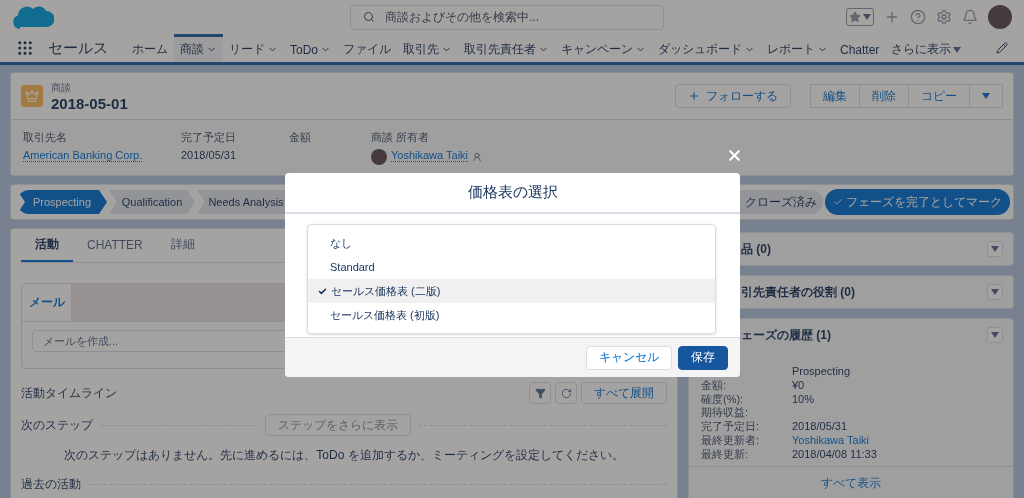 The image size is (1024, 498). I want to click on nav-tab: キャンペーン, so click(603, 48).